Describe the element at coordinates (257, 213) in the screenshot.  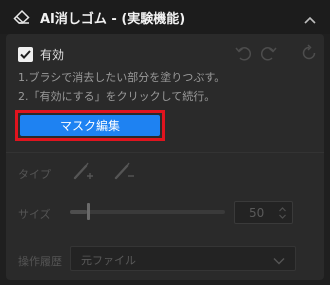
I see `size-value: 50` at that location.